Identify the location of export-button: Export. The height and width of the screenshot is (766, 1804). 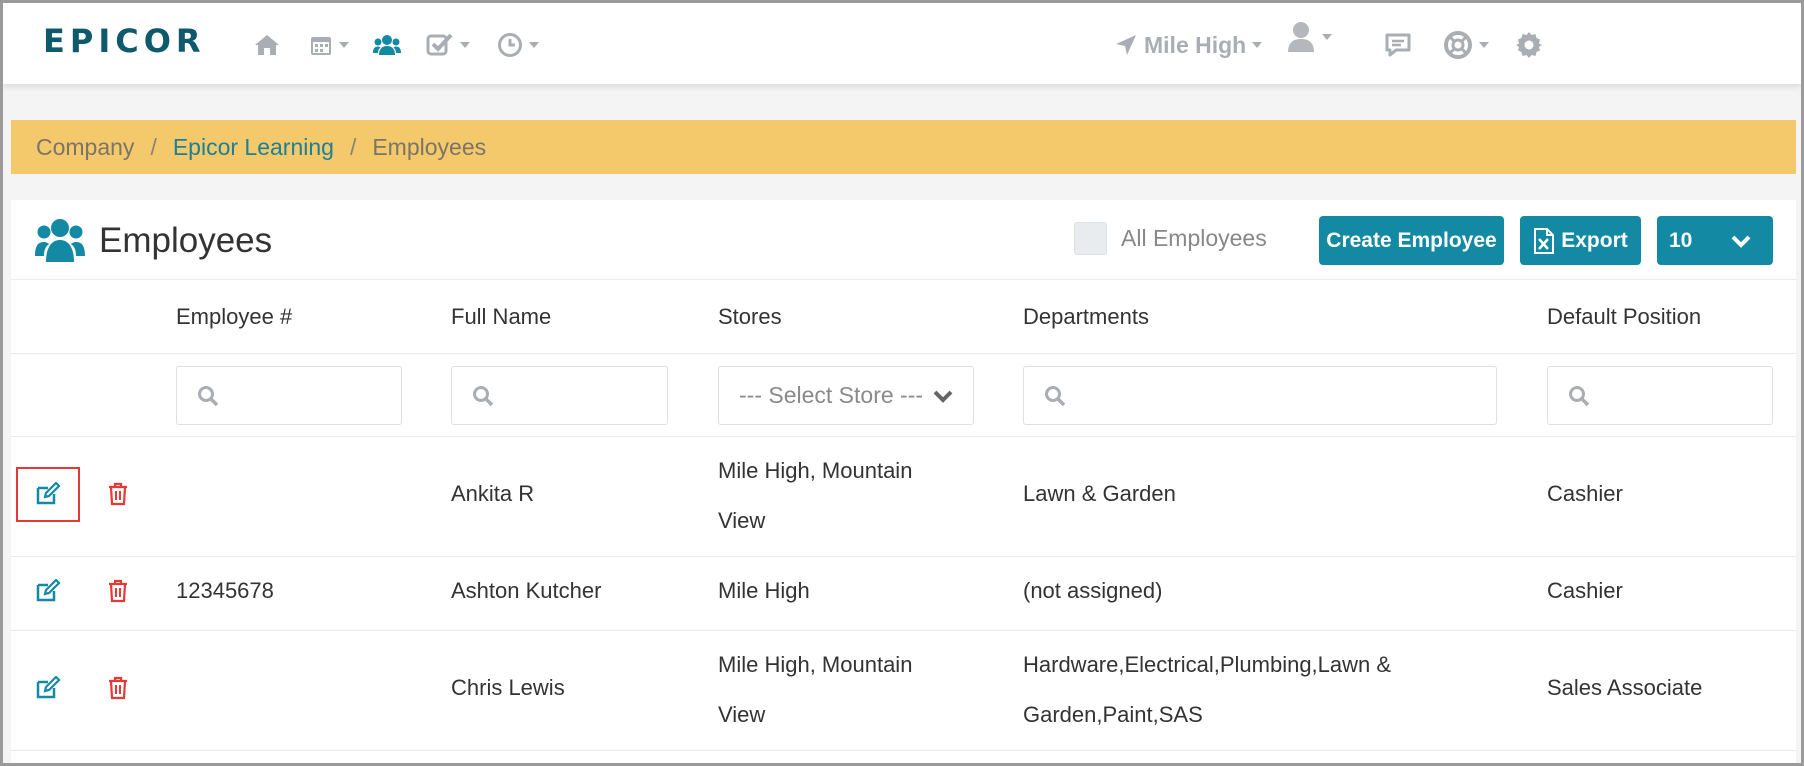
(1580, 240).